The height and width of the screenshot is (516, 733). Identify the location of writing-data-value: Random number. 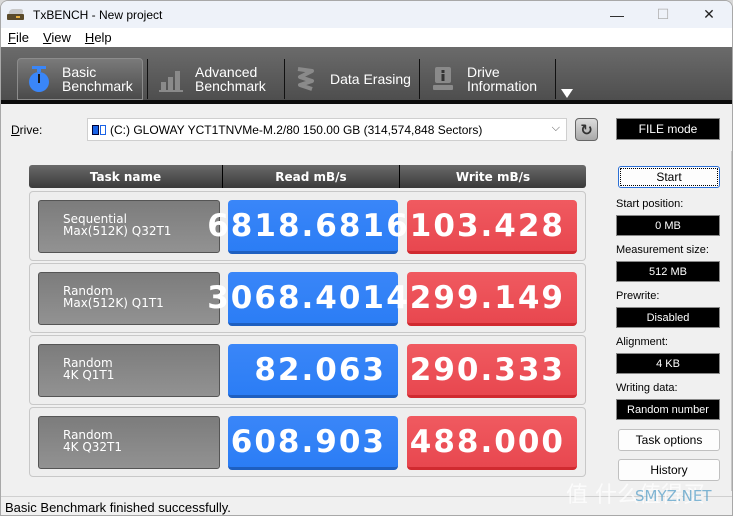
(668, 409).